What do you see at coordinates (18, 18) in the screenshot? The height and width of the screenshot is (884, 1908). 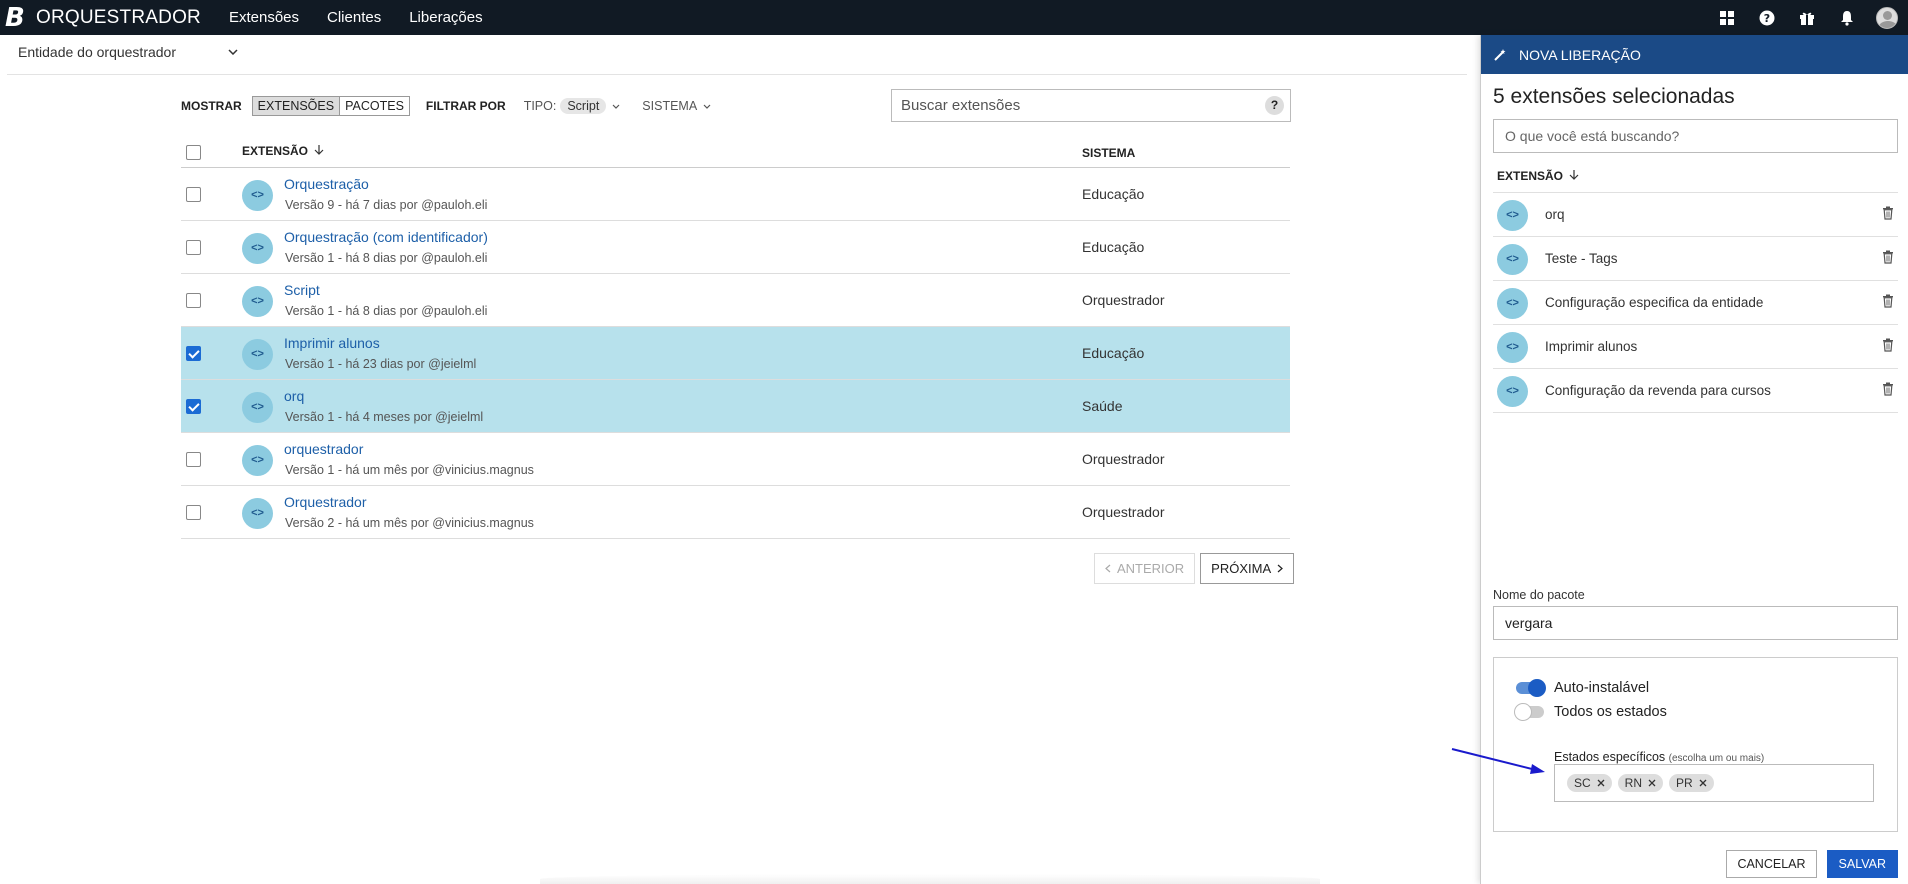 I see `logo: B` at bounding box center [18, 18].